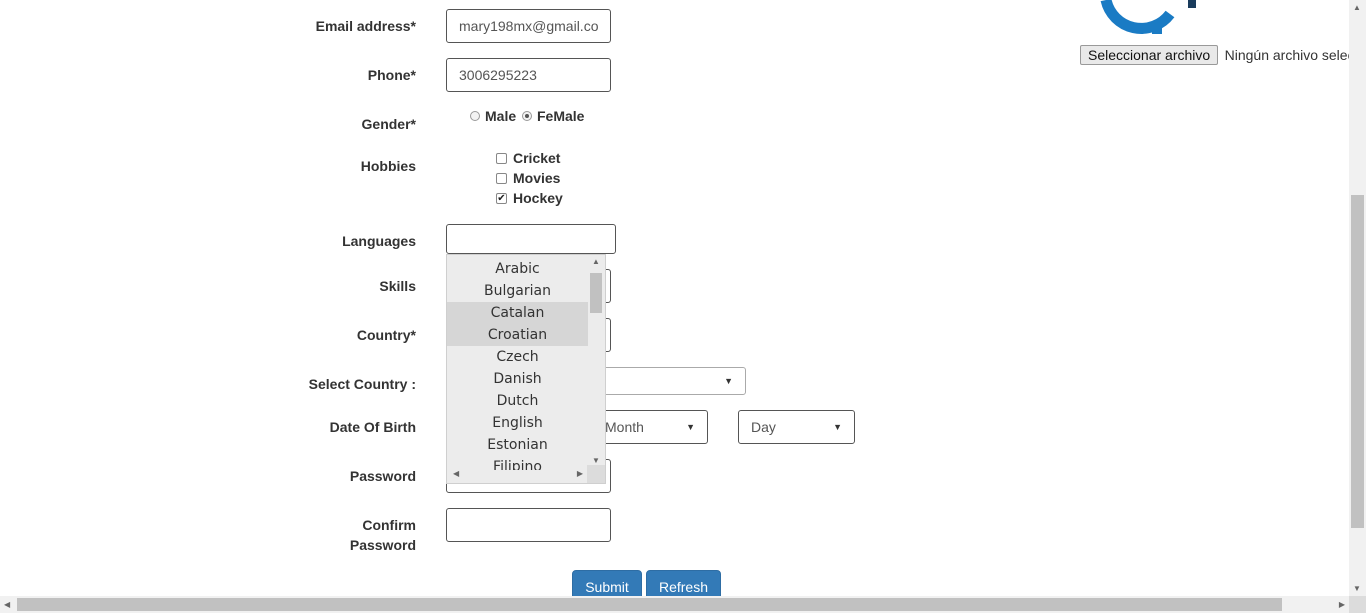 The height and width of the screenshot is (613, 1366). Describe the element at coordinates (538, 198) in the screenshot. I see `hobby-hockey-label: Hockey` at that location.